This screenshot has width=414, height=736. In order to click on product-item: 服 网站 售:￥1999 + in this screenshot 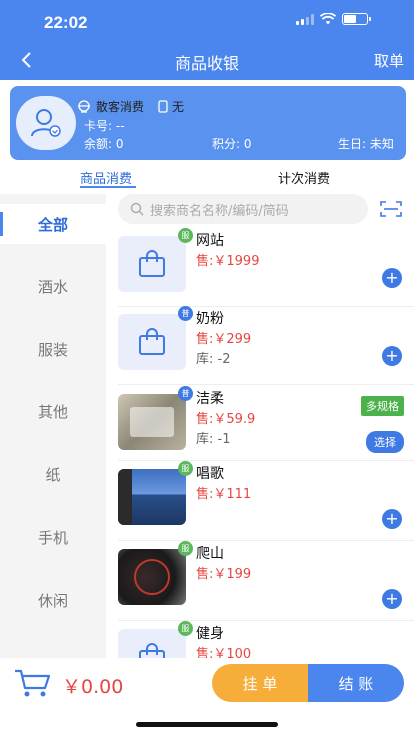, I will do `click(260, 268)`.